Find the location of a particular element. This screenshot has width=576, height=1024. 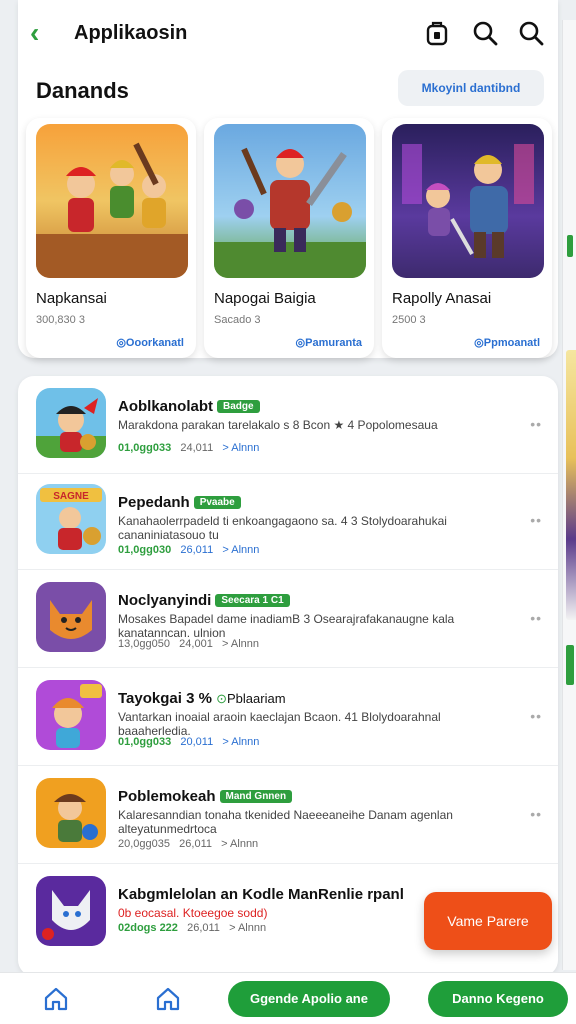

featured-card: Napogai Baigia Sacado 3 ◎Pamuranta is located at coordinates (289, 238).